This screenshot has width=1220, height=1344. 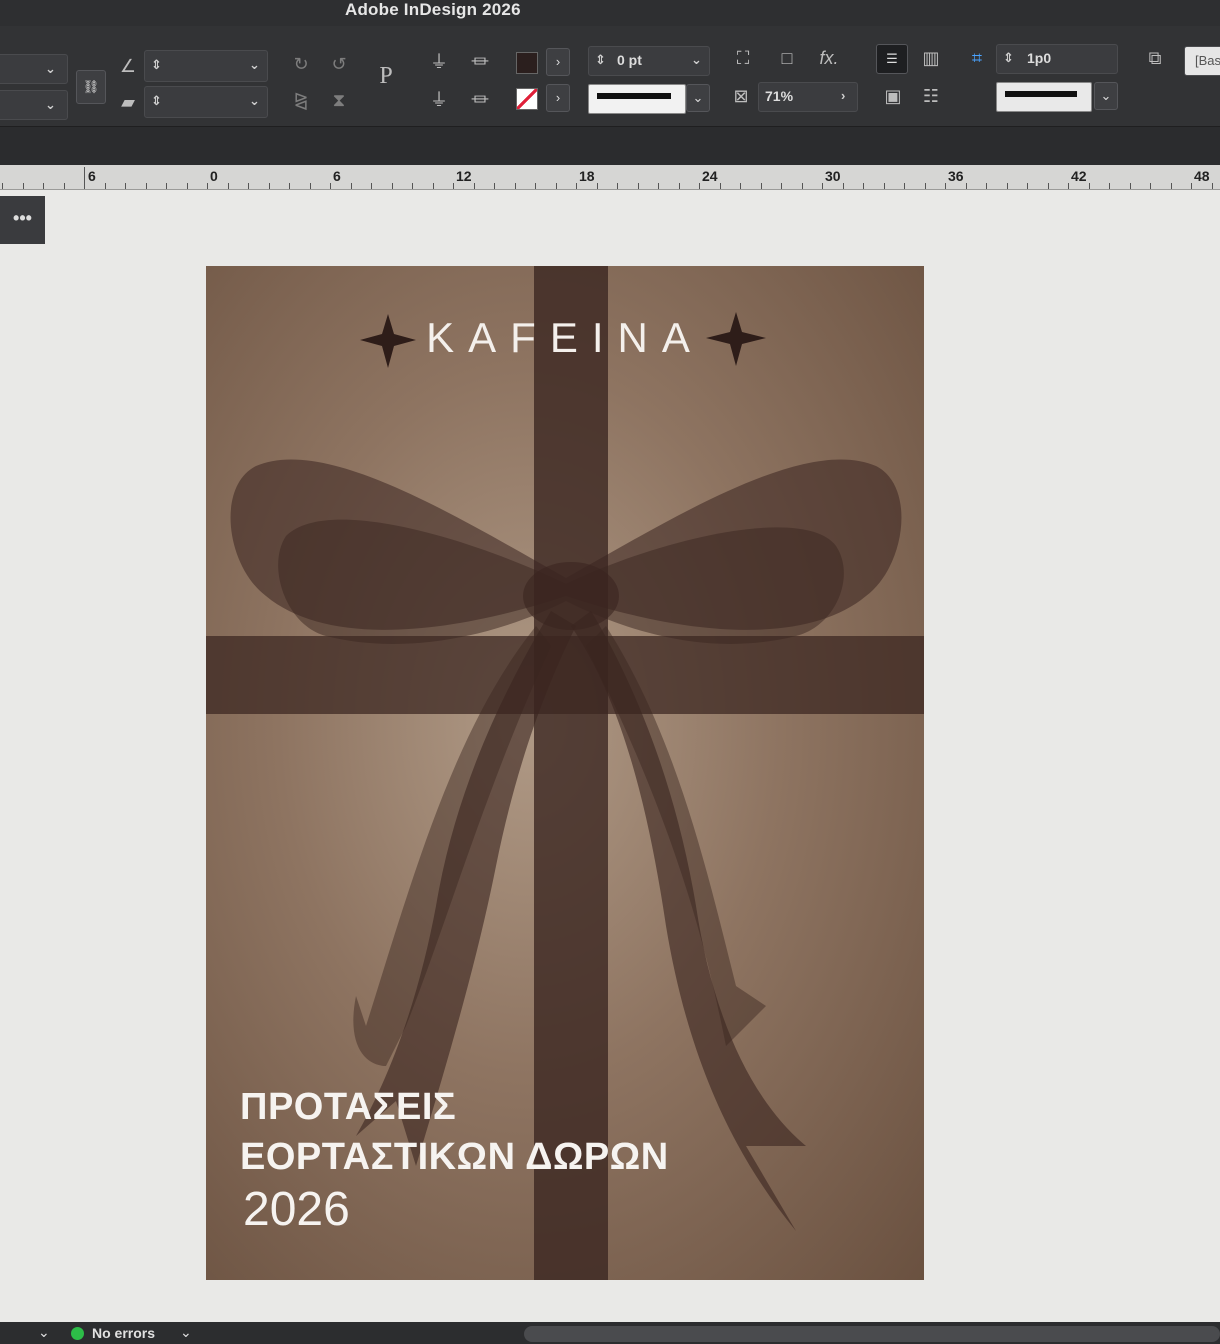 I want to click on text-wrap-none-icon: ☰, so click(x=892, y=58).